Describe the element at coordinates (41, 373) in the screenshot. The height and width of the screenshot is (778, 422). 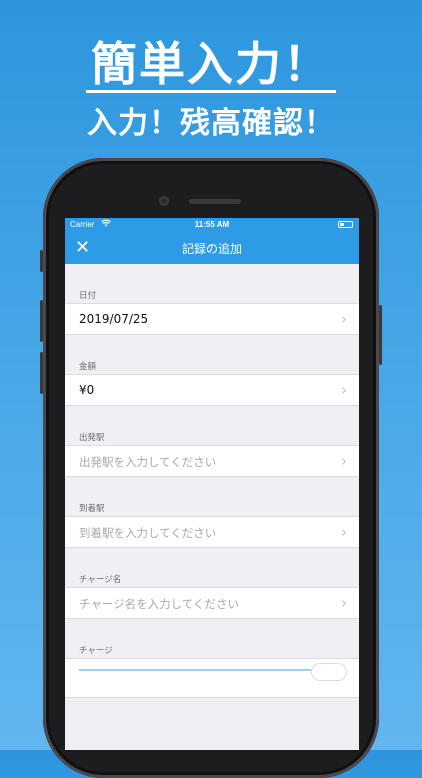
I see `volume-down-button` at that location.